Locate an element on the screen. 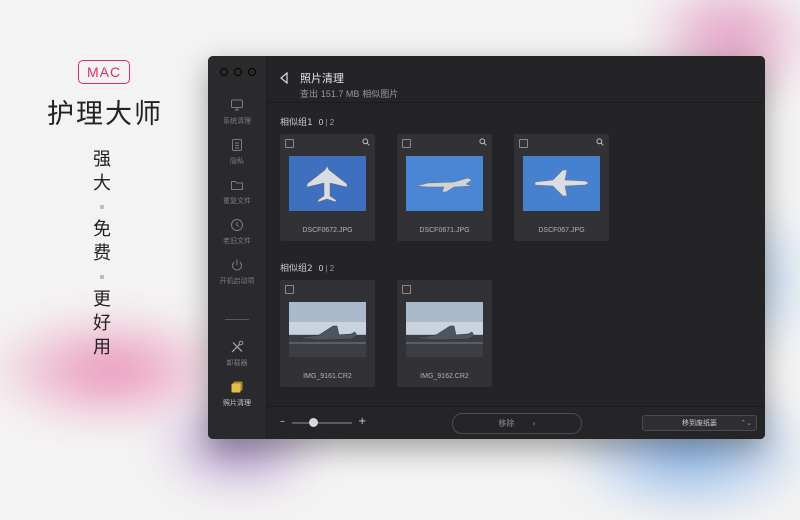  sidebar-item-label: 隐私 is located at coordinates (237, 161).